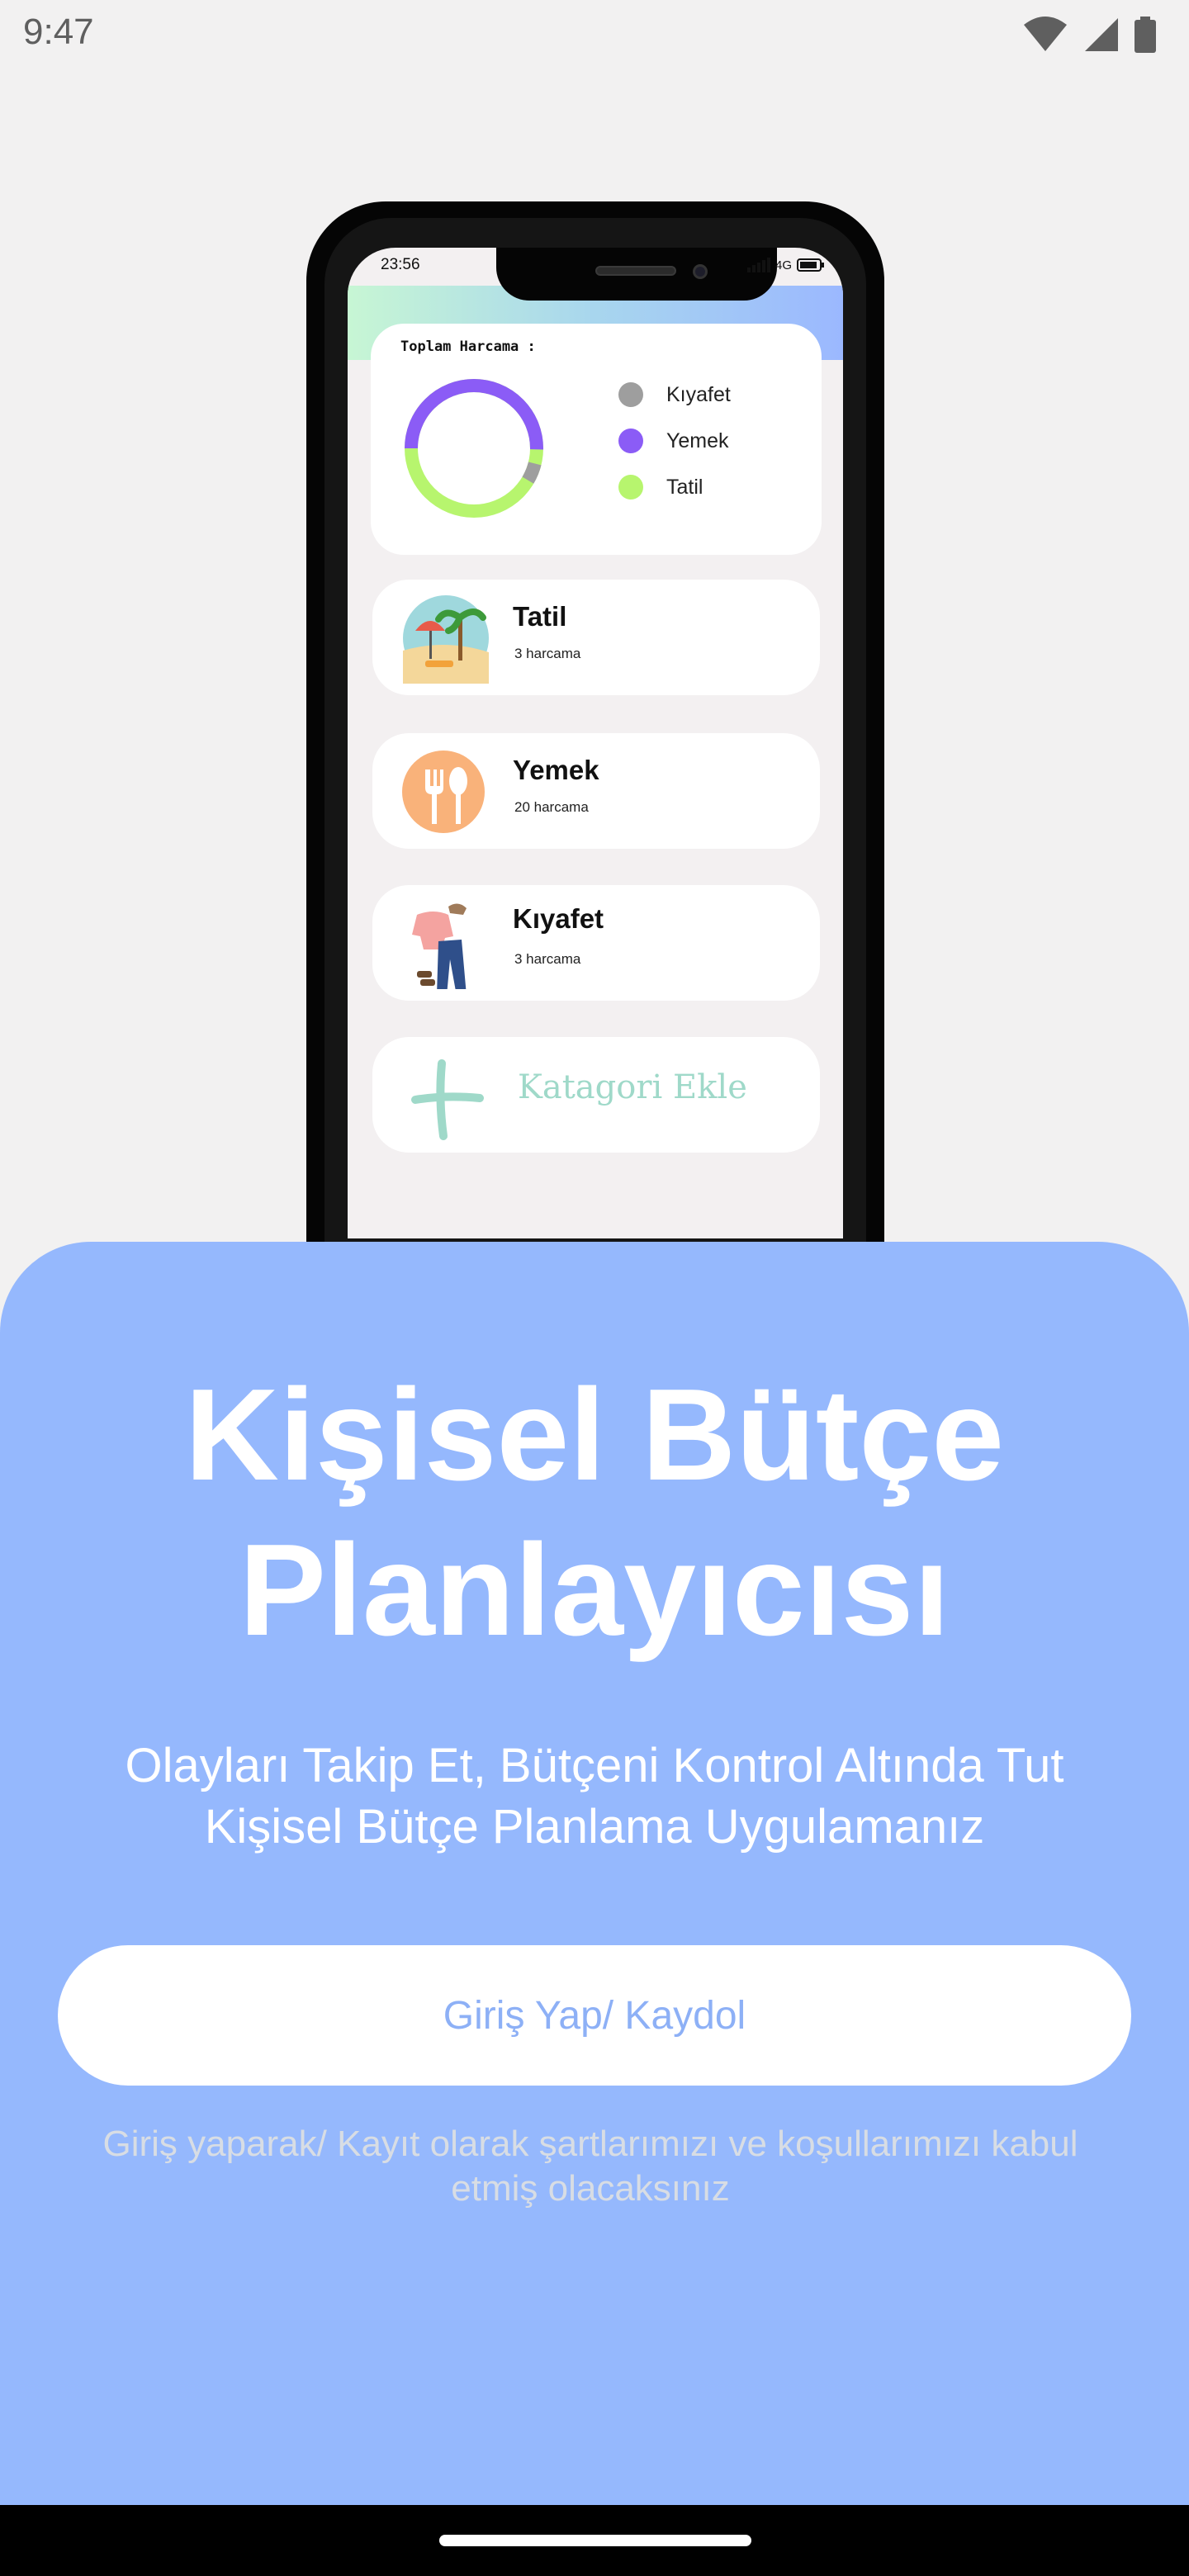 The height and width of the screenshot is (2576, 1189). I want to click on legend-item-kiyafet: Kıyafet, so click(674, 395).